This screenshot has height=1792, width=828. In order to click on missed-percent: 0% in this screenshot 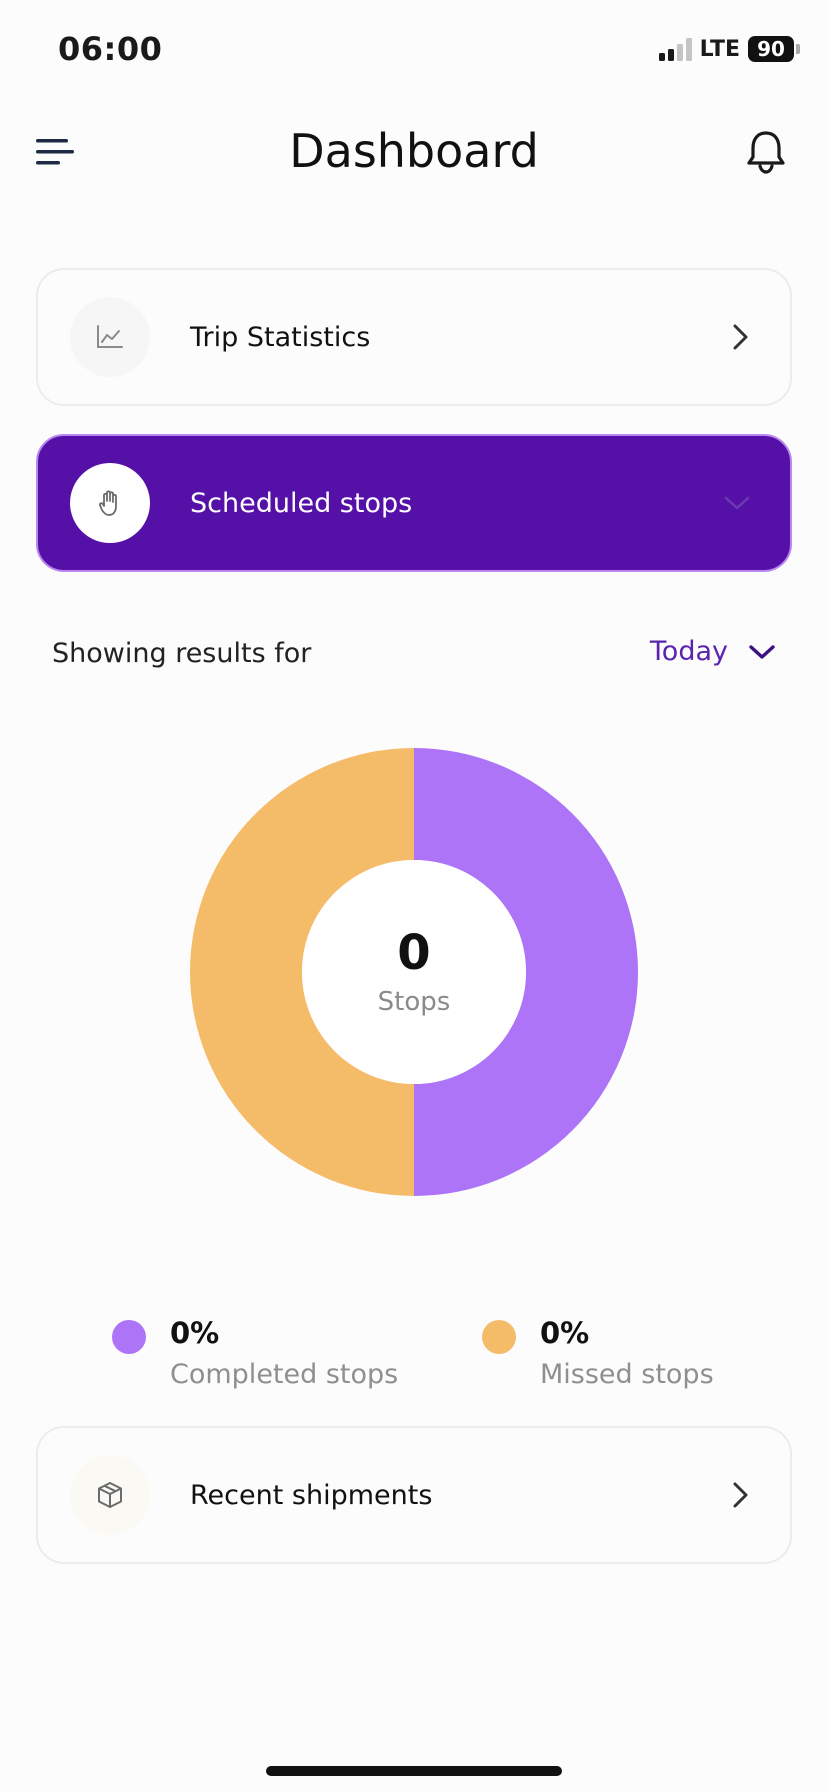, I will do `click(565, 1333)`.